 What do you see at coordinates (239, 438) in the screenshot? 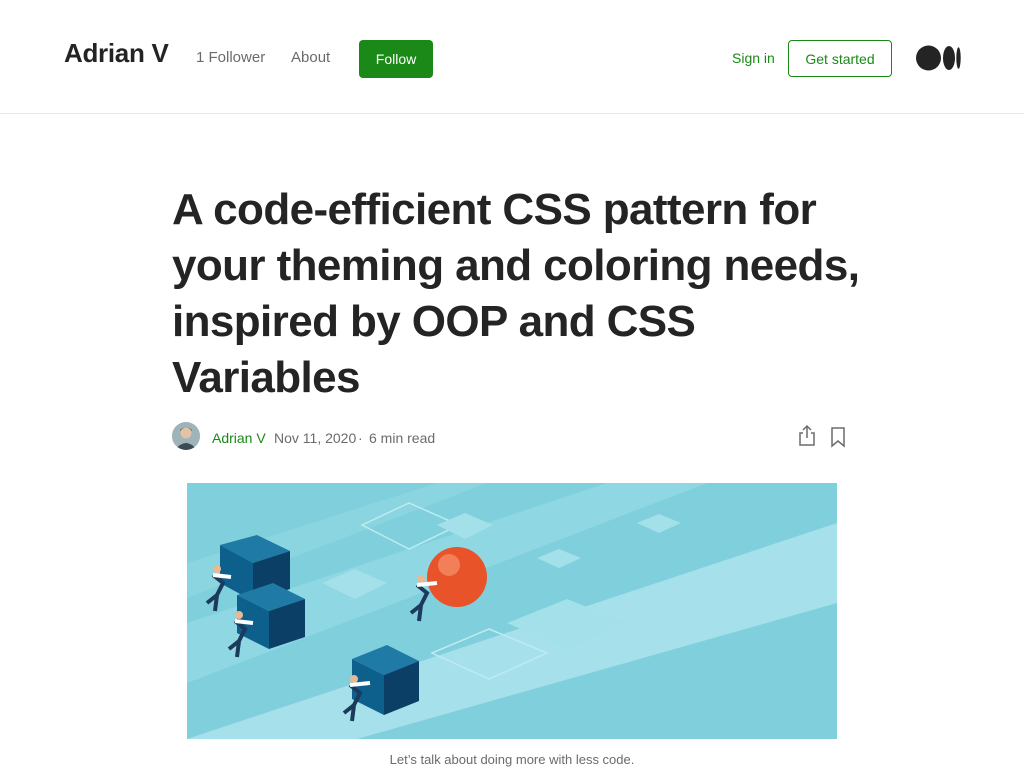
I see `author-name-link: Adrian V` at bounding box center [239, 438].